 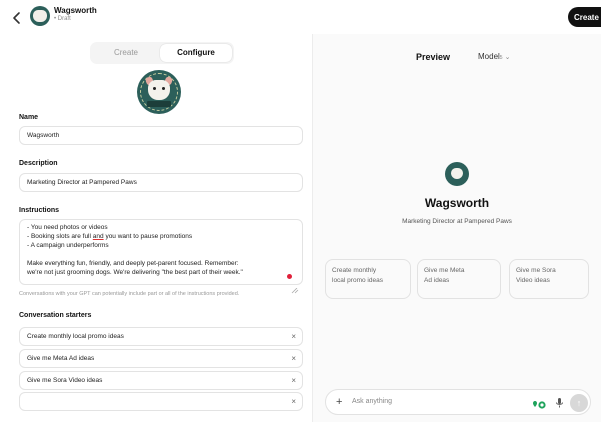 What do you see at coordinates (459, 279) in the screenshot?
I see `starter-card: Give me Meta Ad ideas` at bounding box center [459, 279].